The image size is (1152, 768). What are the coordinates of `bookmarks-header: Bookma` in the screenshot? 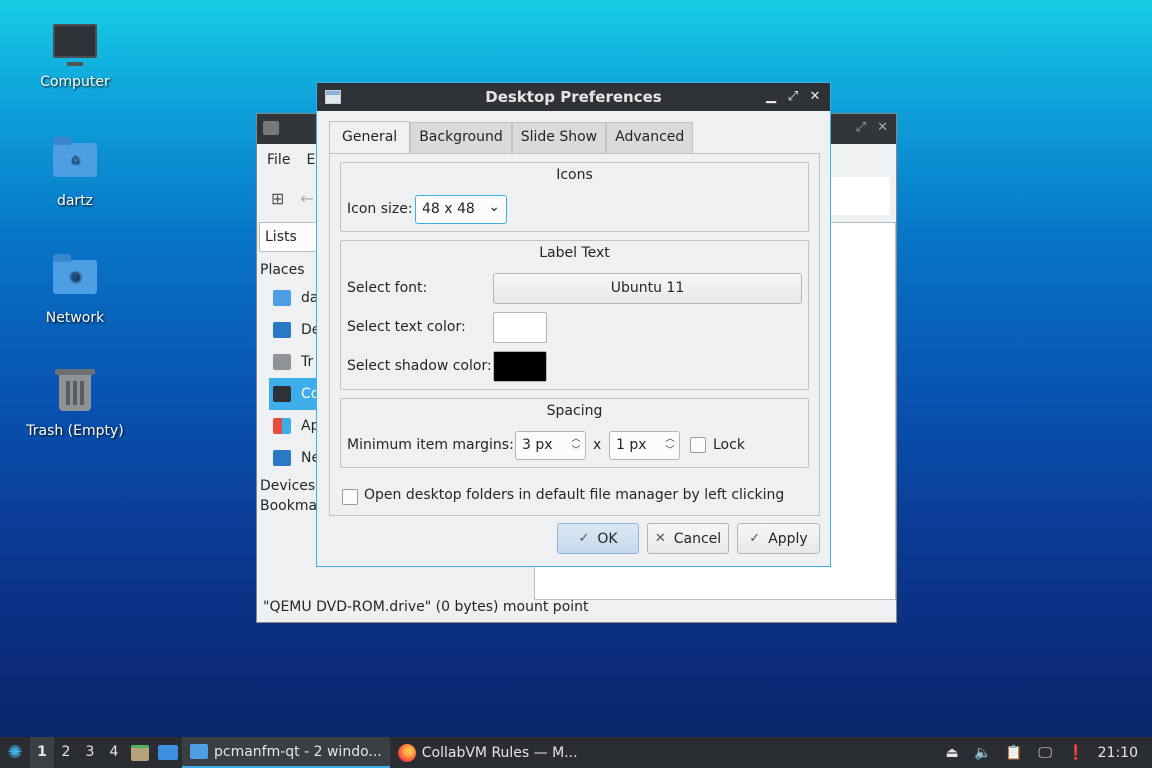 It's located at (289, 506).